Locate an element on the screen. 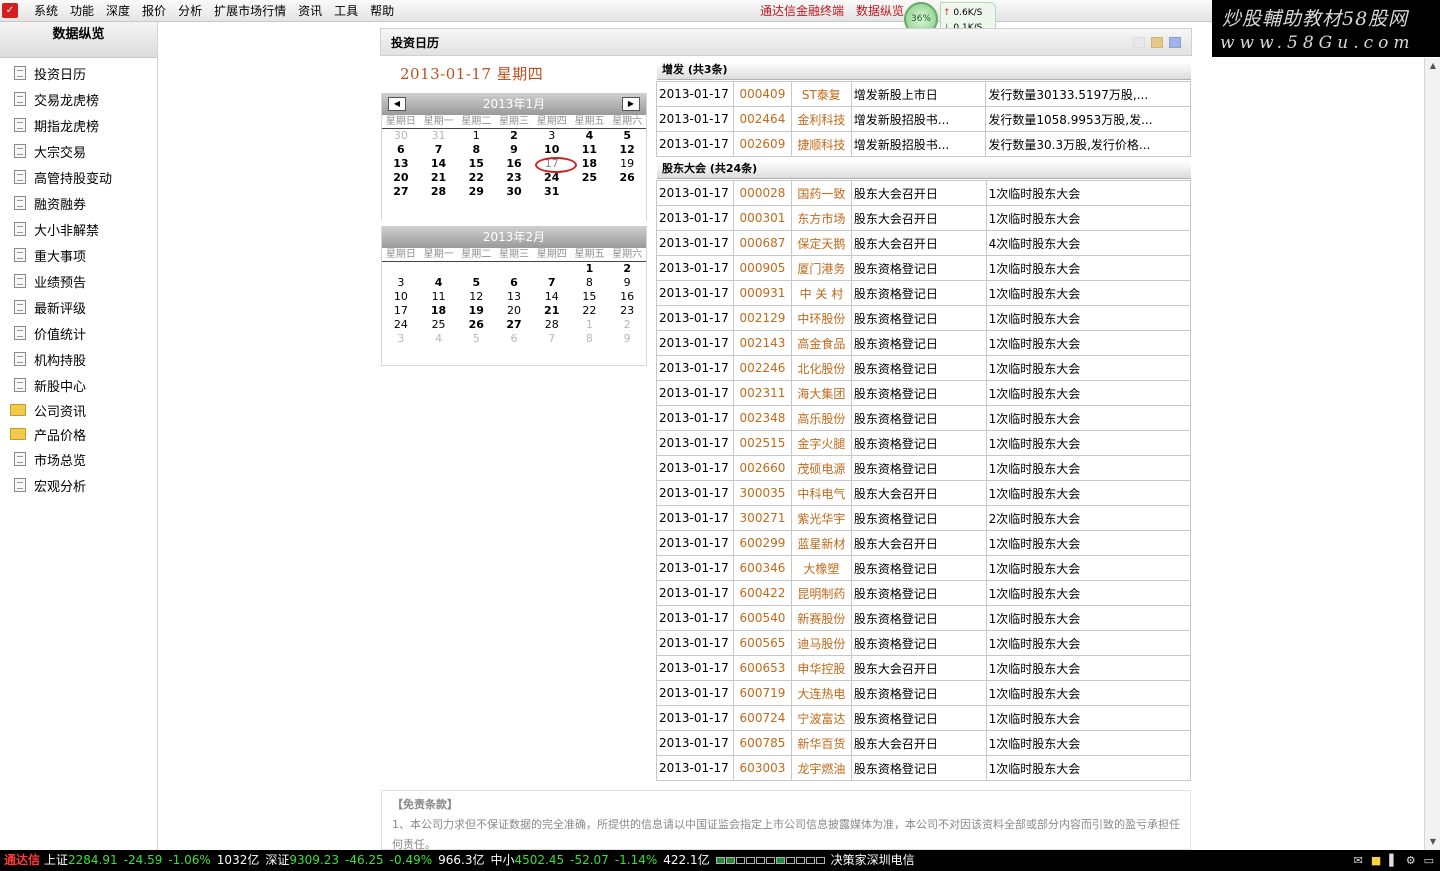  stock-name-cell: 捷顺科技 is located at coordinates (821, 144).